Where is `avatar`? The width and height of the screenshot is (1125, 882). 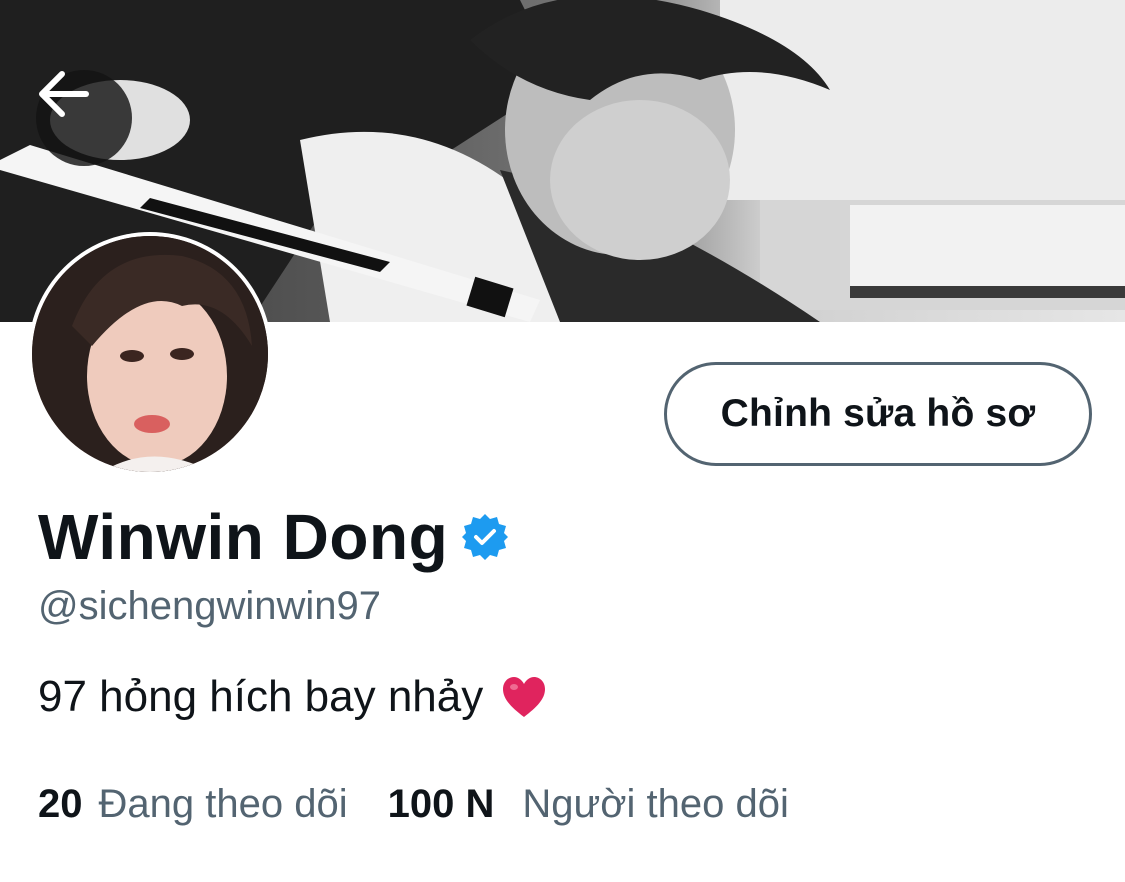
avatar is located at coordinates (150, 354).